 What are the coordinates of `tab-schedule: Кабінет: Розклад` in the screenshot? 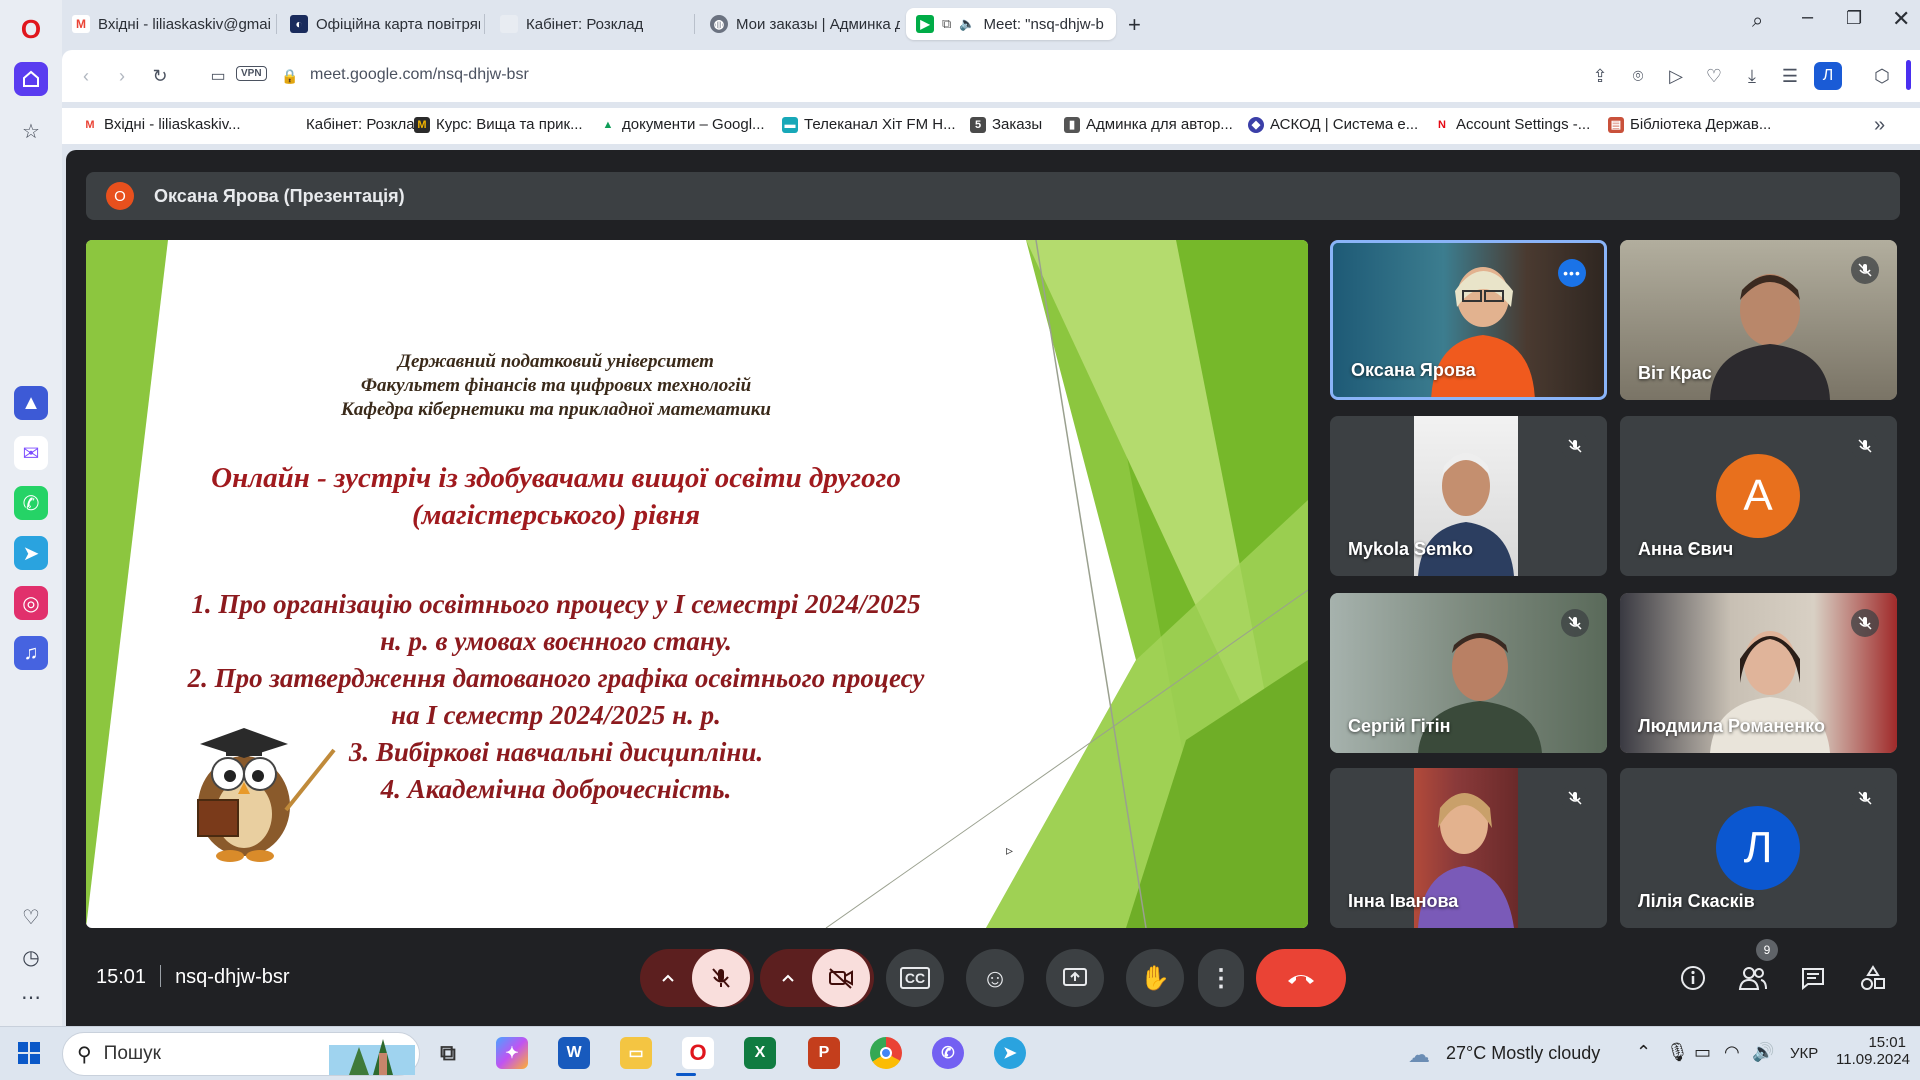 It's located at (590, 24).